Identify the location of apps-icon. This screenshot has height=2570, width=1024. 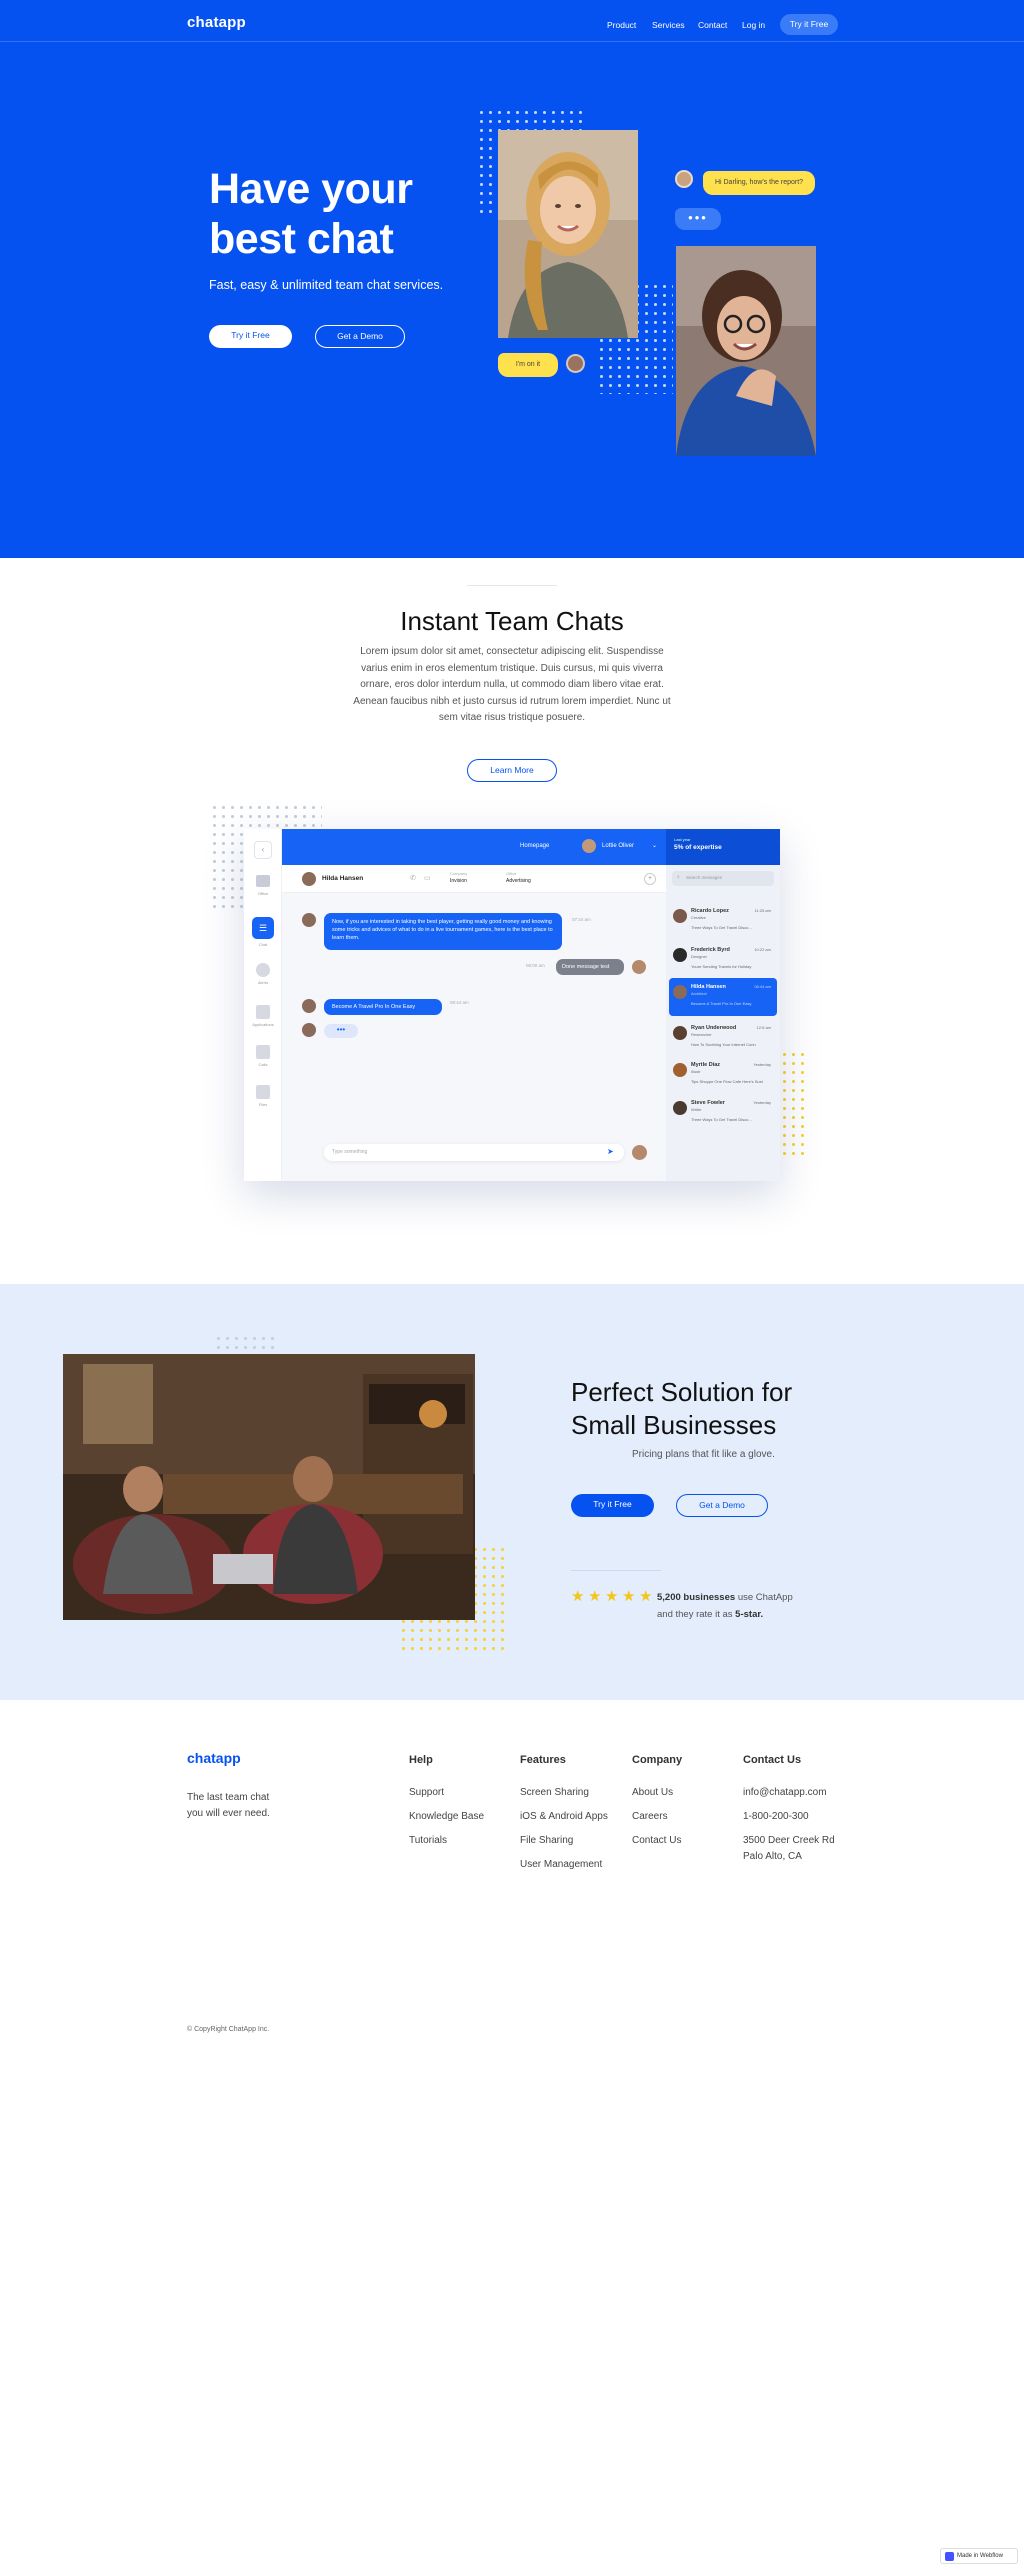
(263, 1012).